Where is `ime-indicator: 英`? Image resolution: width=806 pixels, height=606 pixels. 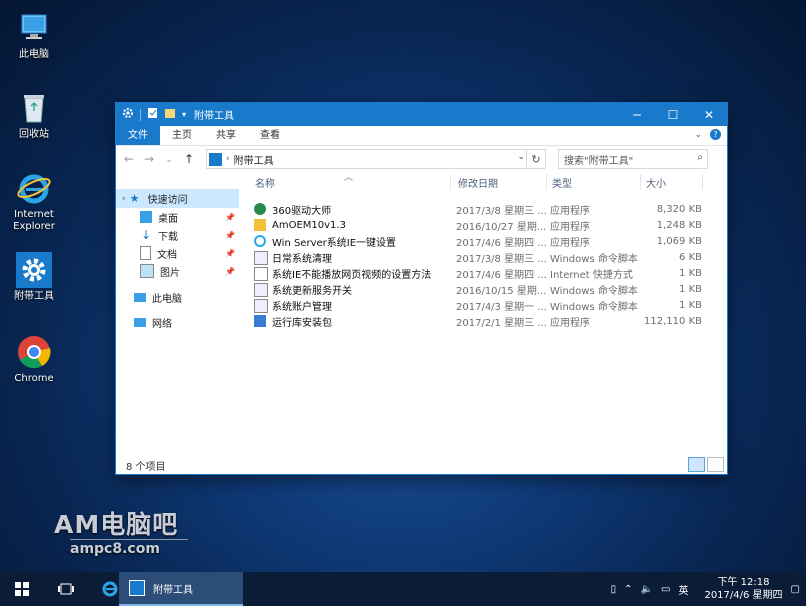
ime-indicator: 英 is located at coordinates (683, 589).